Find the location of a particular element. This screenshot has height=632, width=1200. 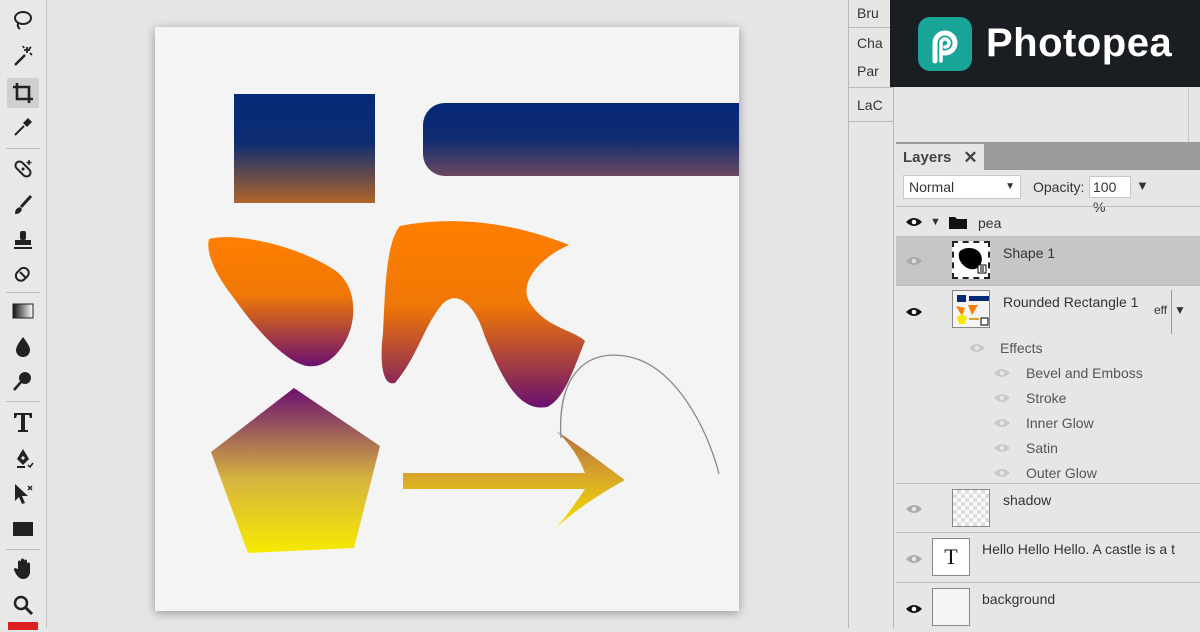

layer-comps-panel-button: LaC is located at coordinates (871, 105).